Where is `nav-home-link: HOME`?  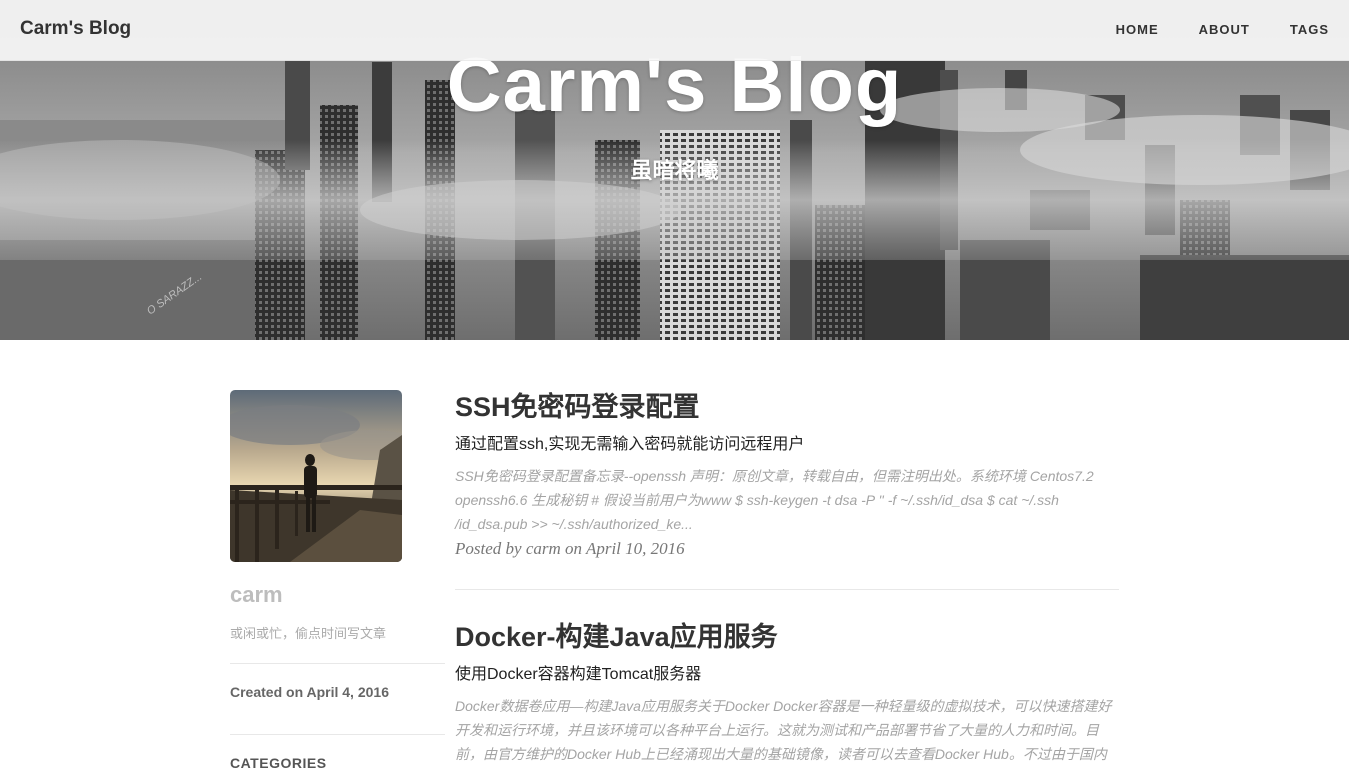 nav-home-link: HOME is located at coordinates (1137, 29).